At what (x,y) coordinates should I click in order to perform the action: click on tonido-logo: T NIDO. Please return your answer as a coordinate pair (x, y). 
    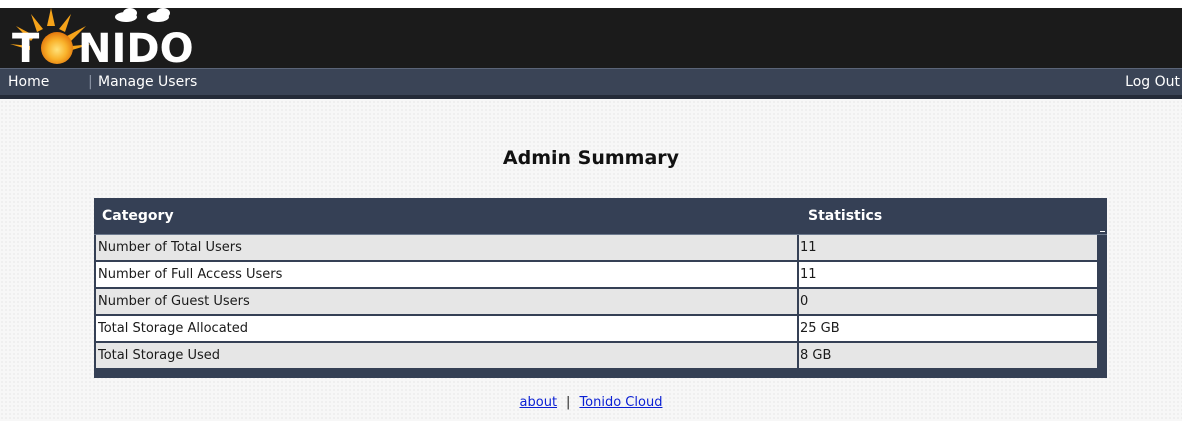
    Looking at the image, I should click on (121, 39).